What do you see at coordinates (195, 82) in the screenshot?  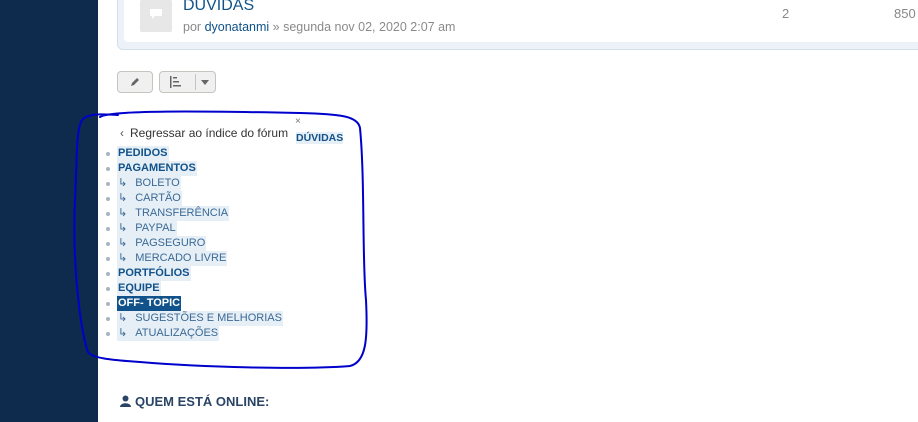 I see `button-divider` at bounding box center [195, 82].